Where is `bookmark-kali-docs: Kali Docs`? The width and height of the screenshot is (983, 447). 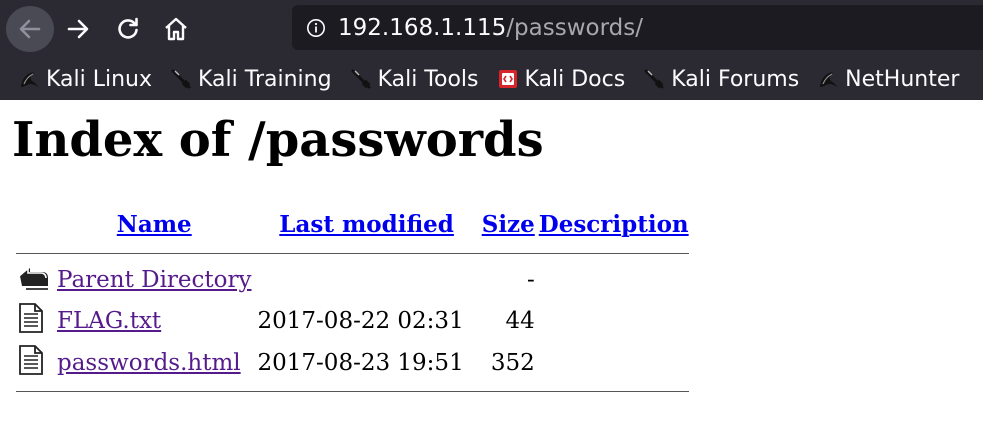 bookmark-kali-docs: Kali Docs is located at coordinates (561, 79).